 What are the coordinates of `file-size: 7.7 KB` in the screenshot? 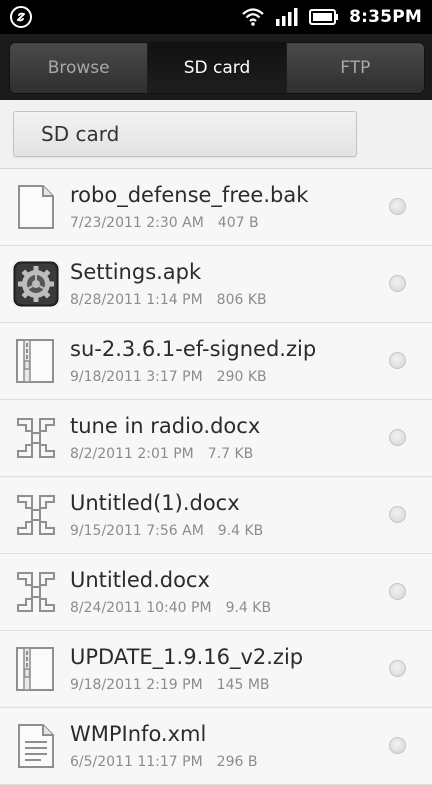 It's located at (230, 454).